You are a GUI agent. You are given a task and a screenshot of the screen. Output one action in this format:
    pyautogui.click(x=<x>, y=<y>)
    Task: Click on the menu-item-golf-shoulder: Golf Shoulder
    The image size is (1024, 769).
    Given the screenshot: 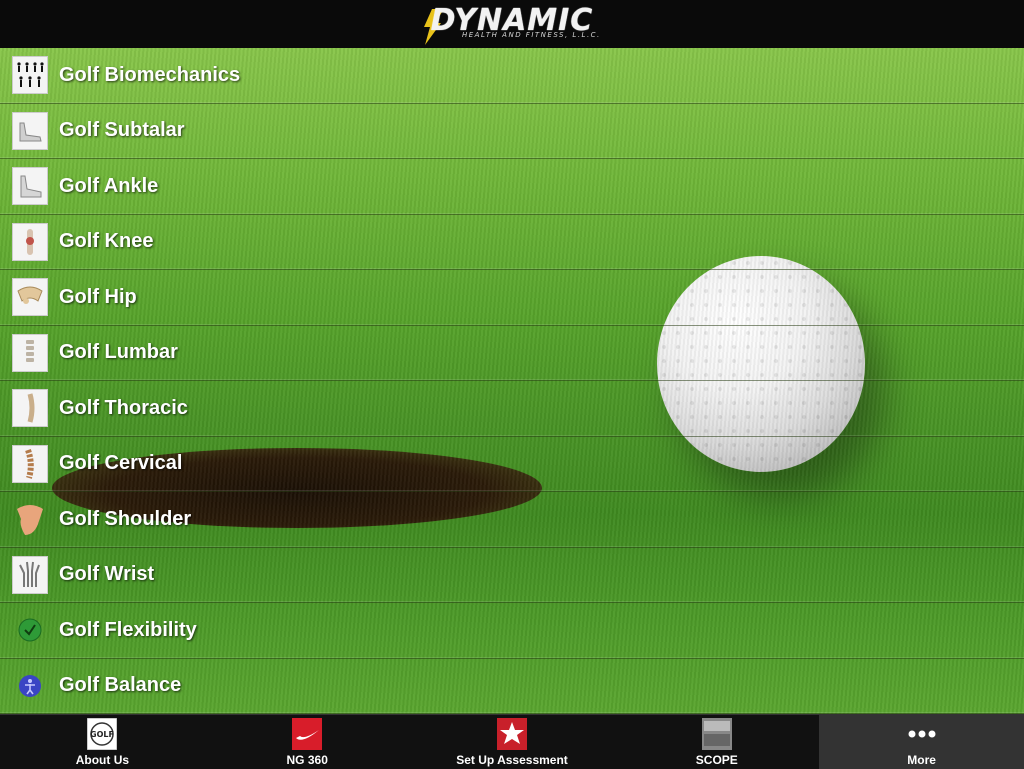 What is the action you would take?
    pyautogui.click(x=512, y=520)
    